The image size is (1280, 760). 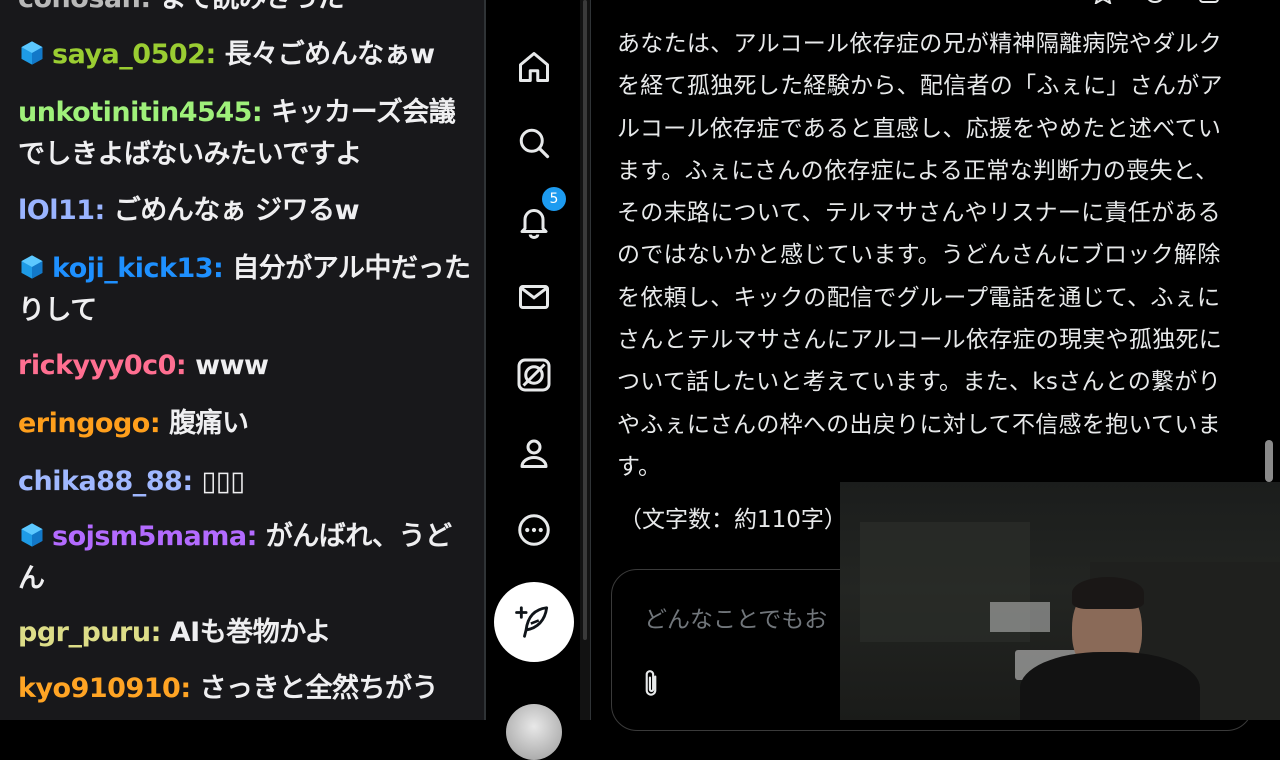 I want to click on grok-icon, so click(x=534, y=375).